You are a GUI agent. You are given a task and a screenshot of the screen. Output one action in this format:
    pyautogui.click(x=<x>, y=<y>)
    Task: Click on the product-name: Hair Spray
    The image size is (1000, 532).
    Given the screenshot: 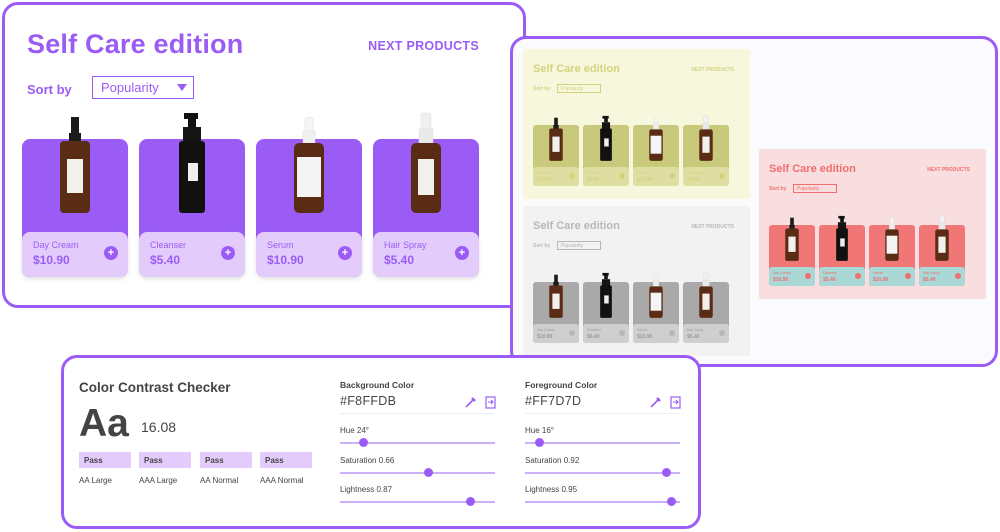 What is the action you would take?
    pyautogui.click(x=405, y=245)
    